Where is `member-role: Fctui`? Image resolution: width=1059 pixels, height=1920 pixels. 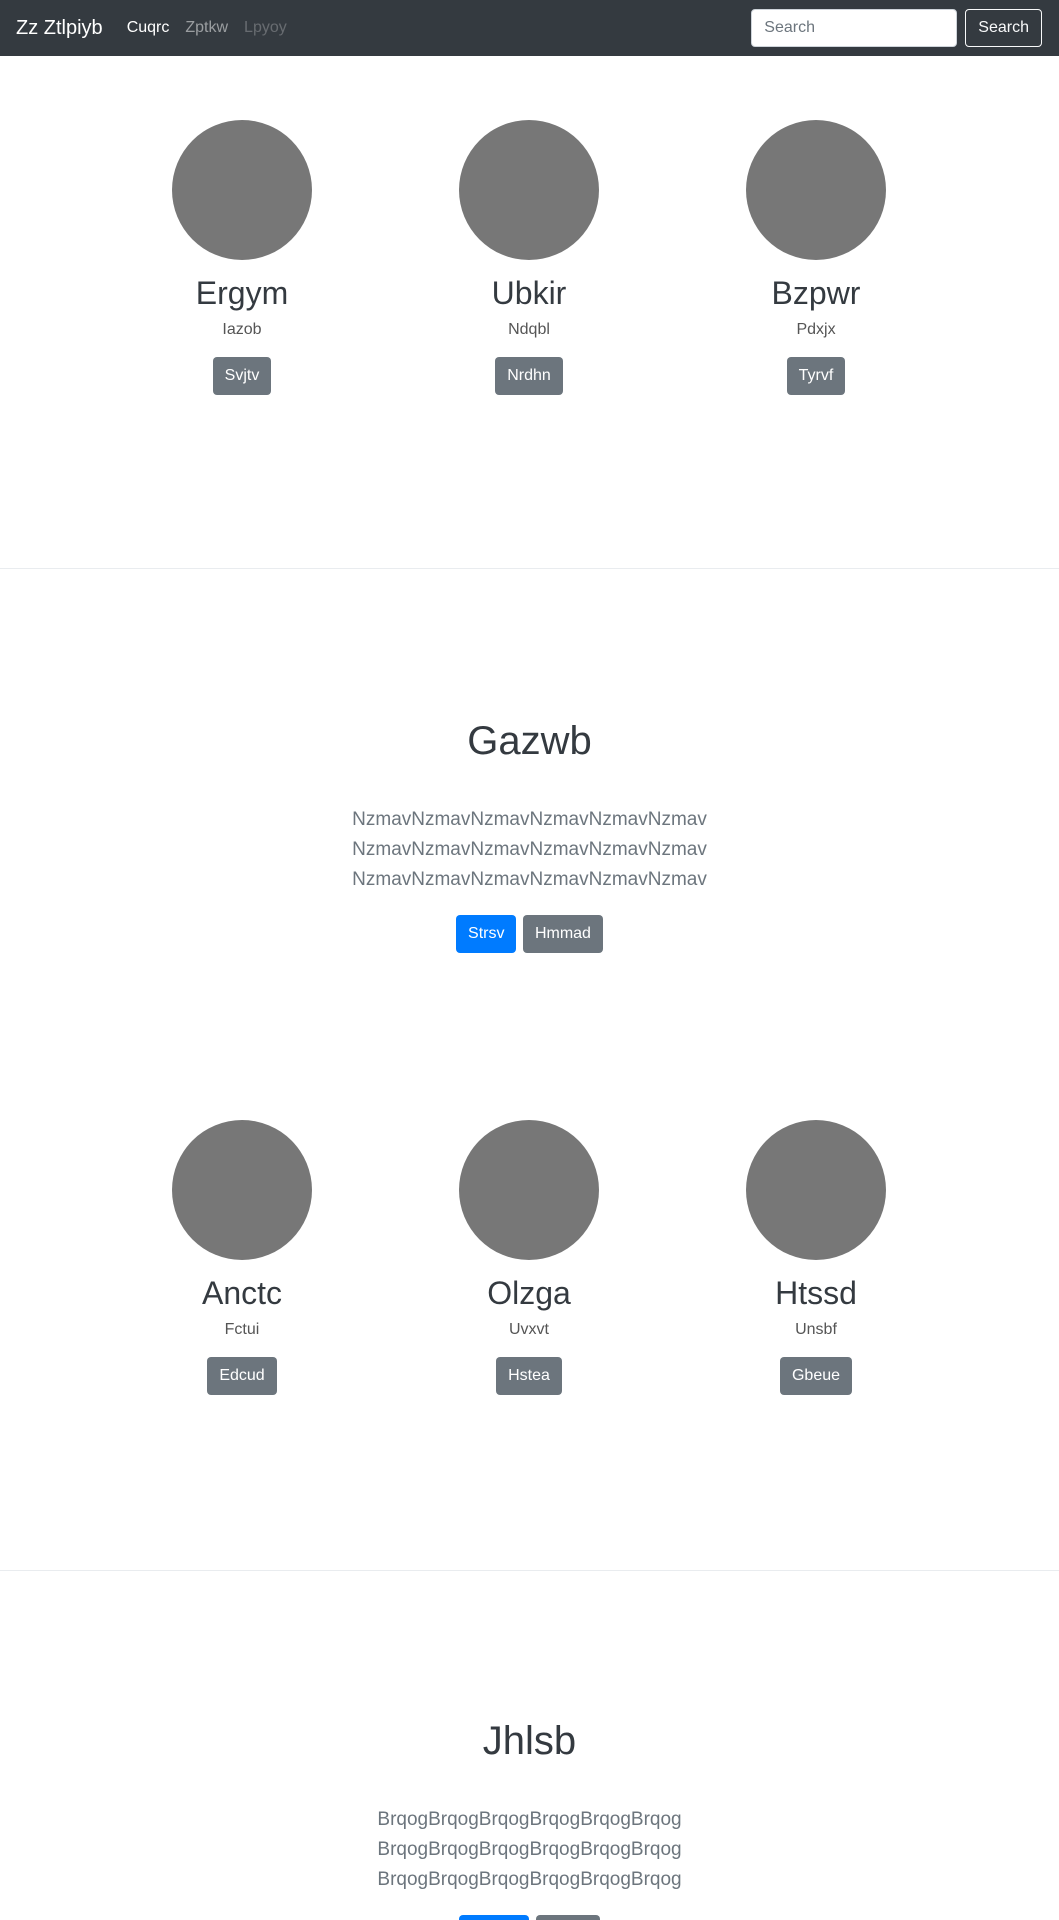 member-role: Fctui is located at coordinates (242, 1330).